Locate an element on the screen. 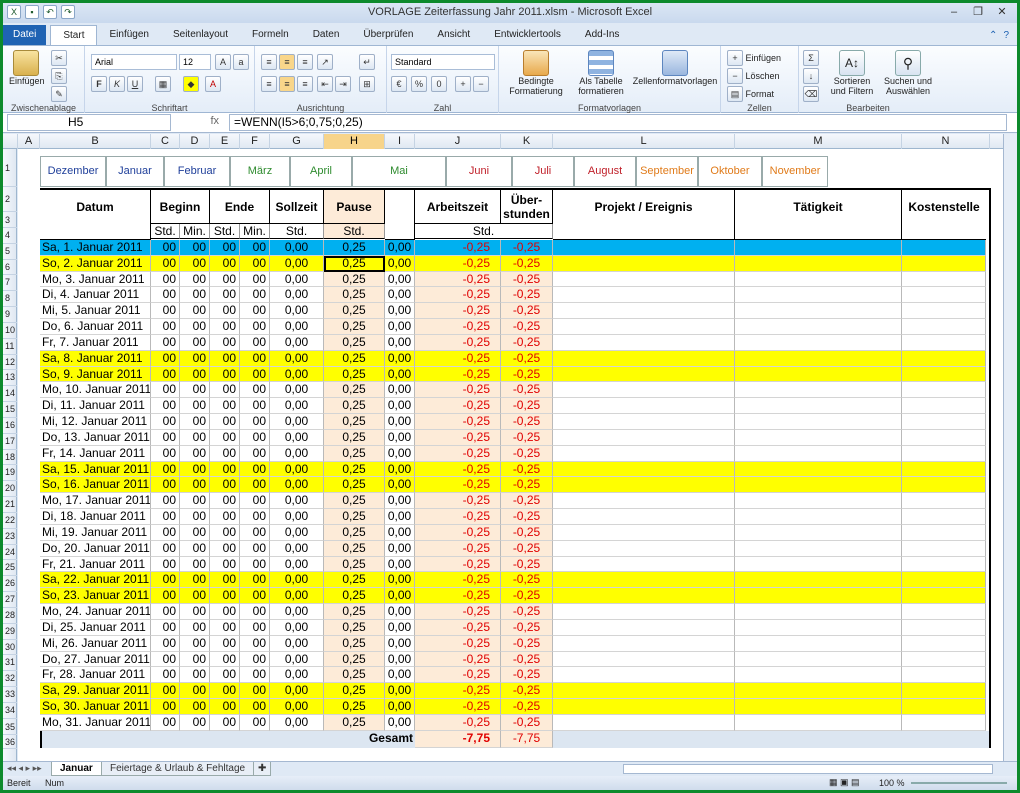 The image size is (1020, 793). ribbon-tab-2: Einfügen is located at coordinates (128, 35).